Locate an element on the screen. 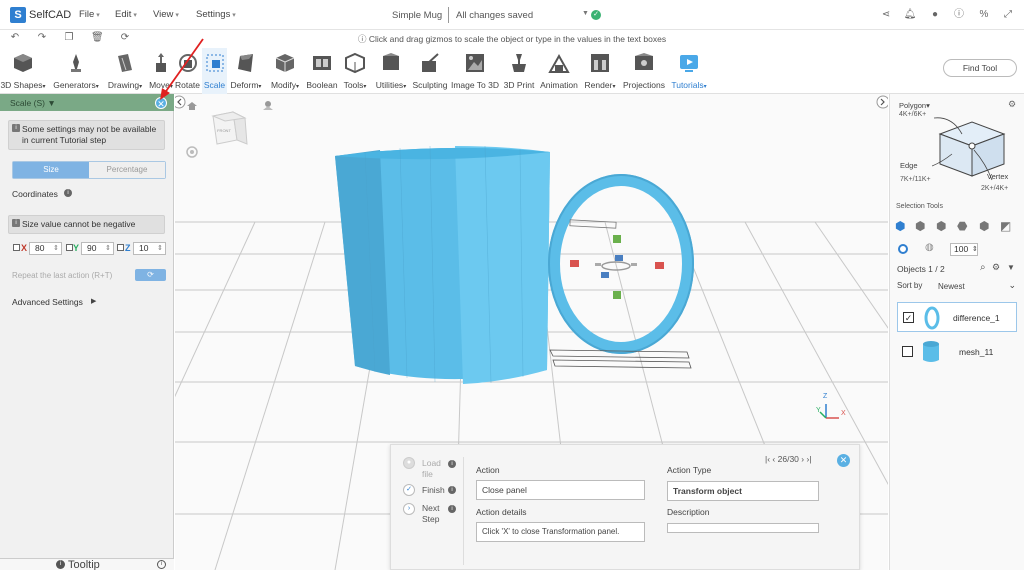 The image size is (1024, 570). notification-bell-icon: 🔔︎ is located at coordinates (910, 15).